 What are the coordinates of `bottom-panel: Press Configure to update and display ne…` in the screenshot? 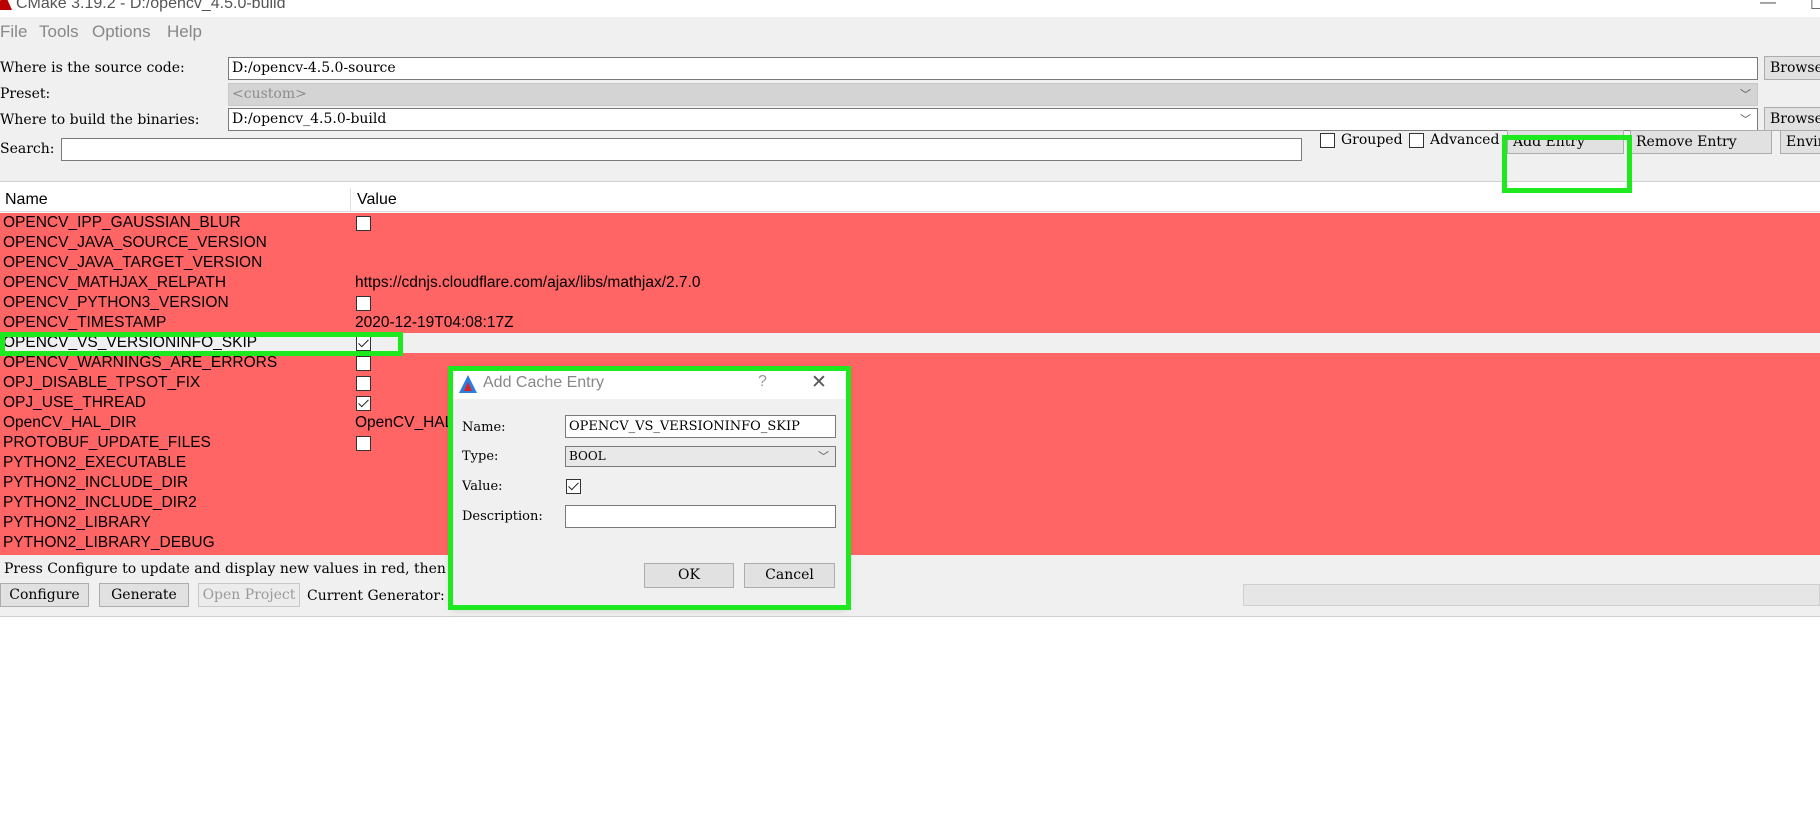 It's located at (910, 586).